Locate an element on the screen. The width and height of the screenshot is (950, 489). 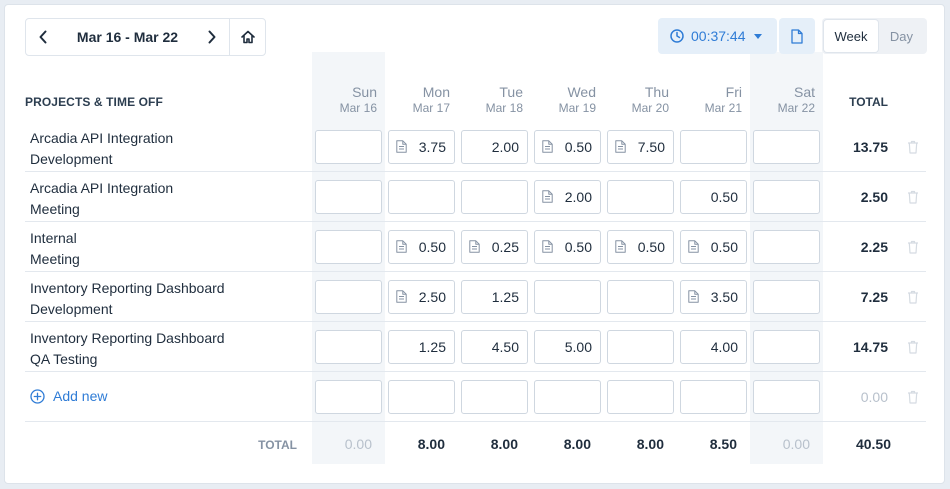
time-entry-value: 7.50 is located at coordinates (651, 147).